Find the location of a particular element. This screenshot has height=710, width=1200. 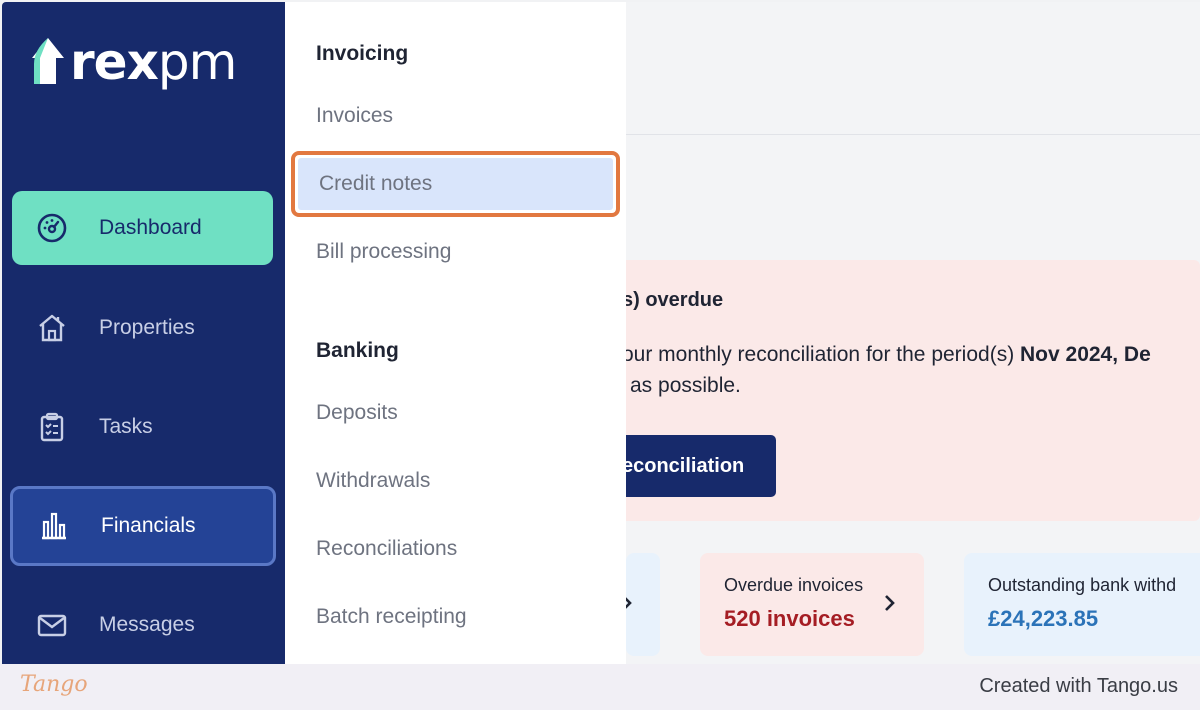

rexpm-logo: rexpm is located at coordinates (133, 62).